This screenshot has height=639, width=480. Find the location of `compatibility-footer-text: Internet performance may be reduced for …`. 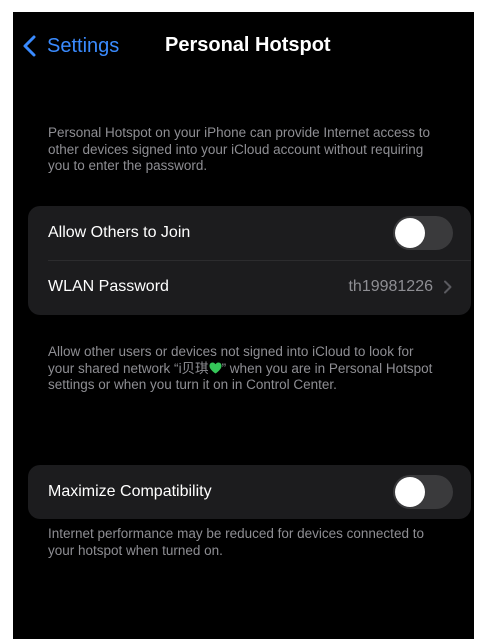

compatibility-footer-text: Internet performance may be reduced for … is located at coordinates (236, 542).